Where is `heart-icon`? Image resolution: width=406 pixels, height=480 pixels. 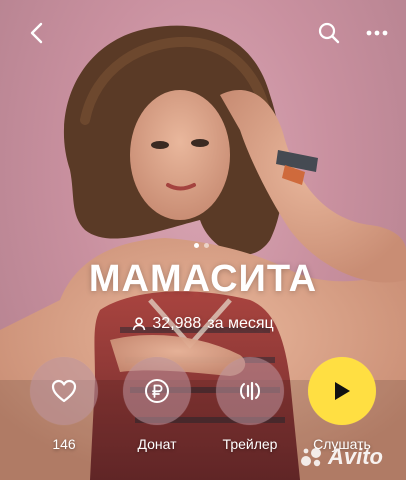 heart-icon is located at coordinates (64, 391).